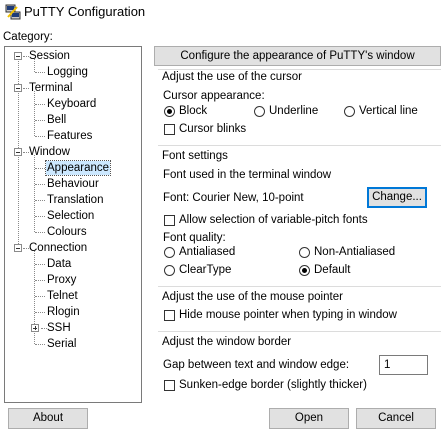  Describe the element at coordinates (205, 270) in the screenshot. I see `cleartype-label: ClearType` at that location.